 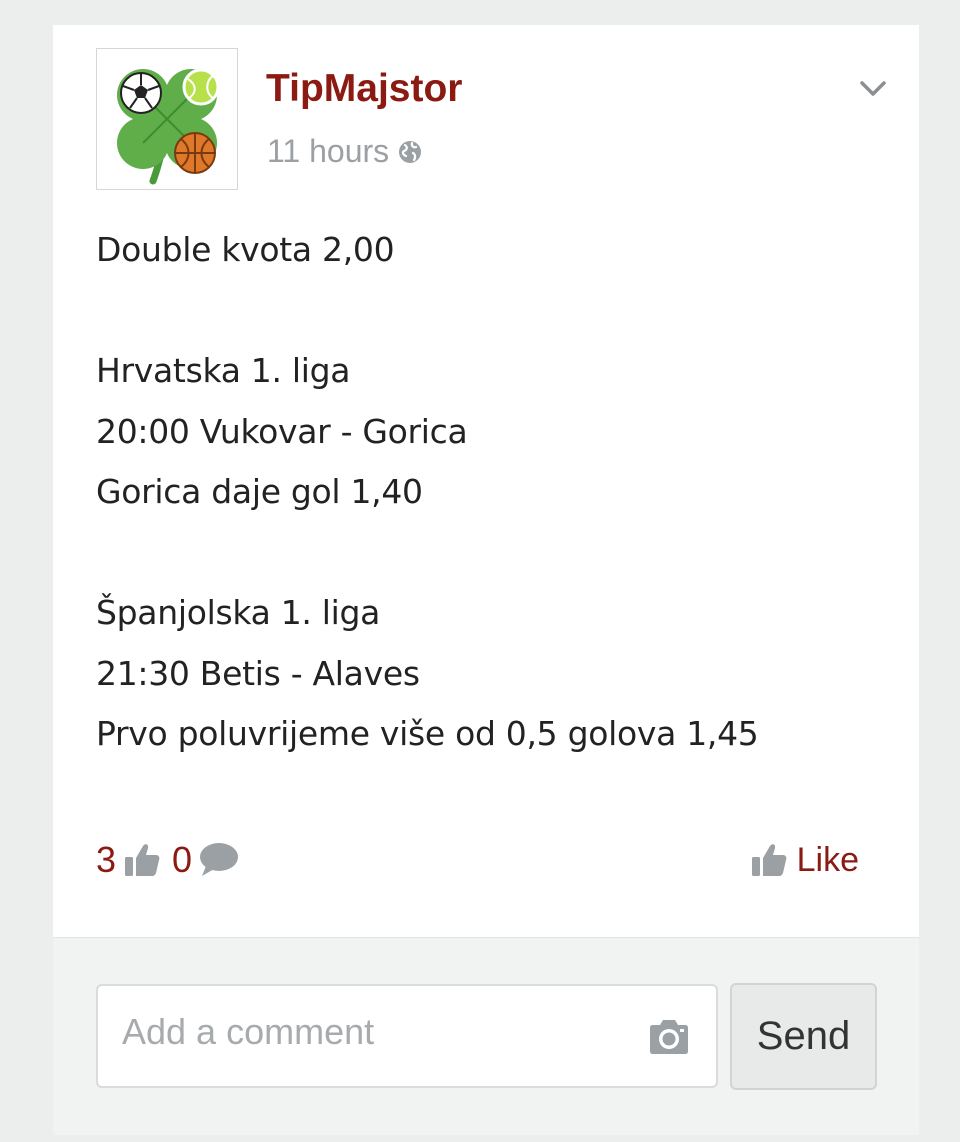 I want to click on camera-icon, so click(x=669, y=1037).